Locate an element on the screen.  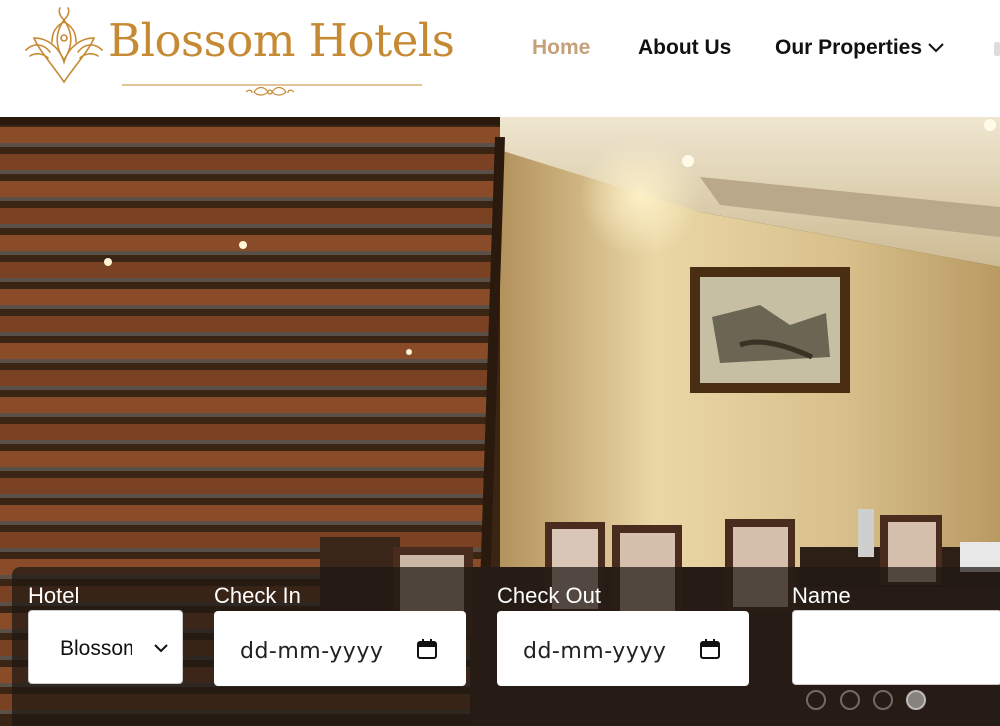
lotus-logo-icon is located at coordinates (64, 45).